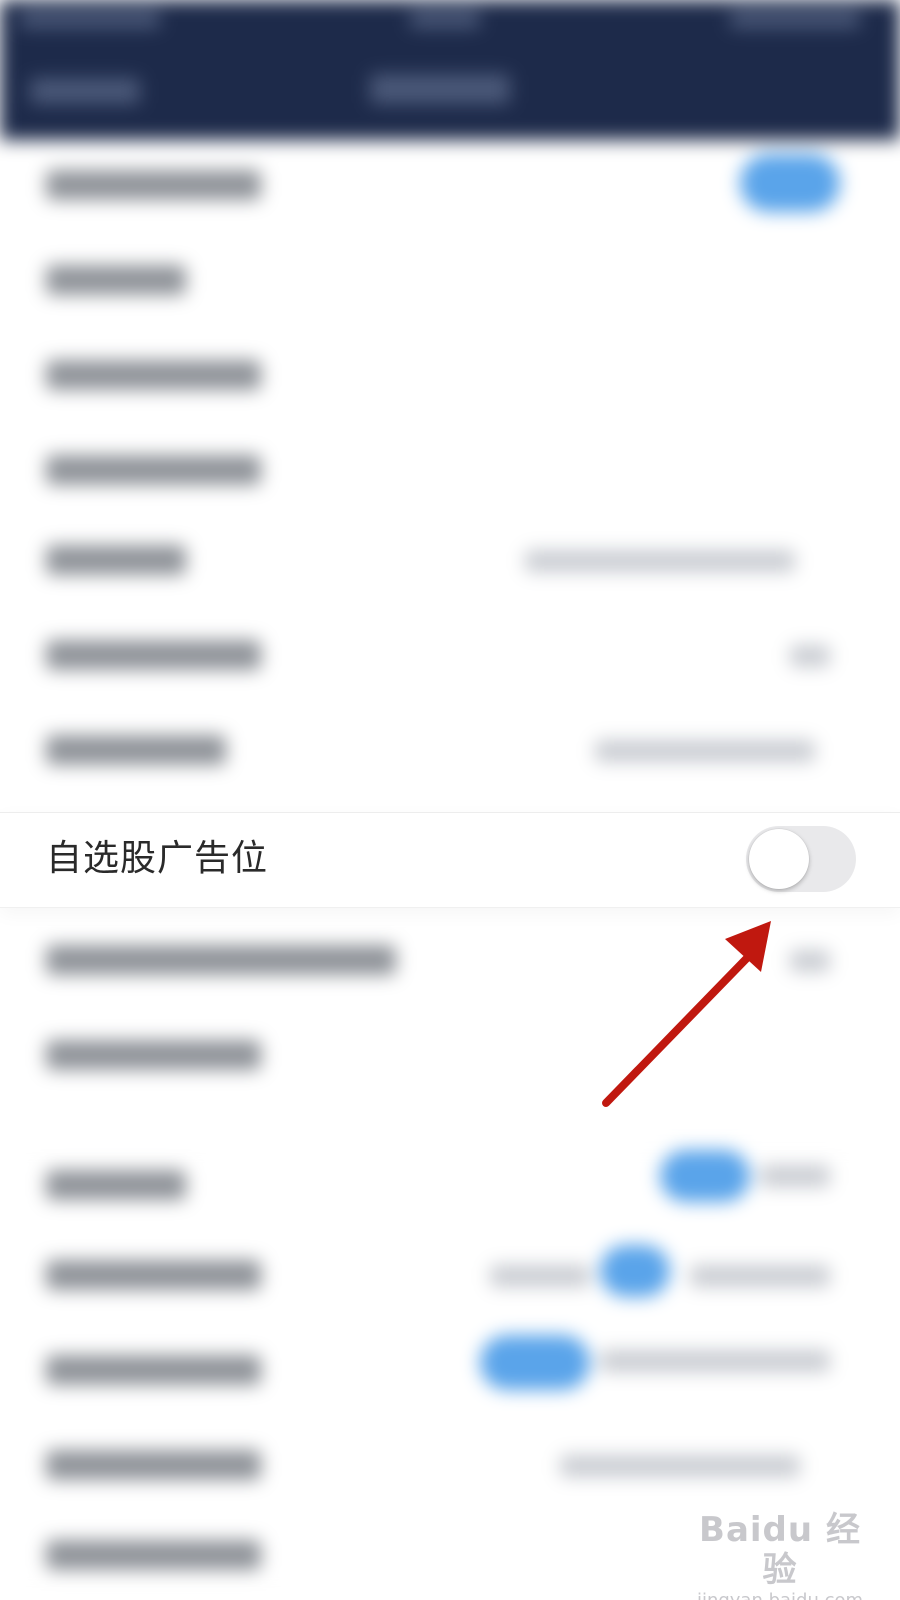 This screenshot has width=900, height=1600. Describe the element at coordinates (779, 859) in the screenshot. I see `toggle-knob` at that location.